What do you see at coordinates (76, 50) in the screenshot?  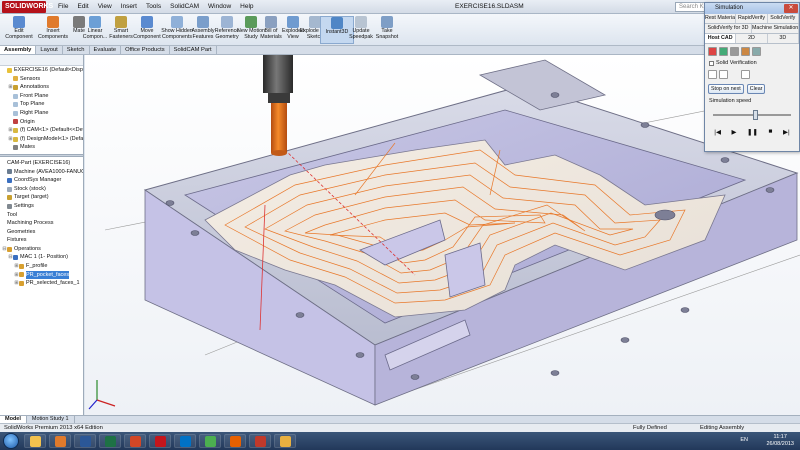 I see `tab-sketch: Sketch` at bounding box center [76, 50].